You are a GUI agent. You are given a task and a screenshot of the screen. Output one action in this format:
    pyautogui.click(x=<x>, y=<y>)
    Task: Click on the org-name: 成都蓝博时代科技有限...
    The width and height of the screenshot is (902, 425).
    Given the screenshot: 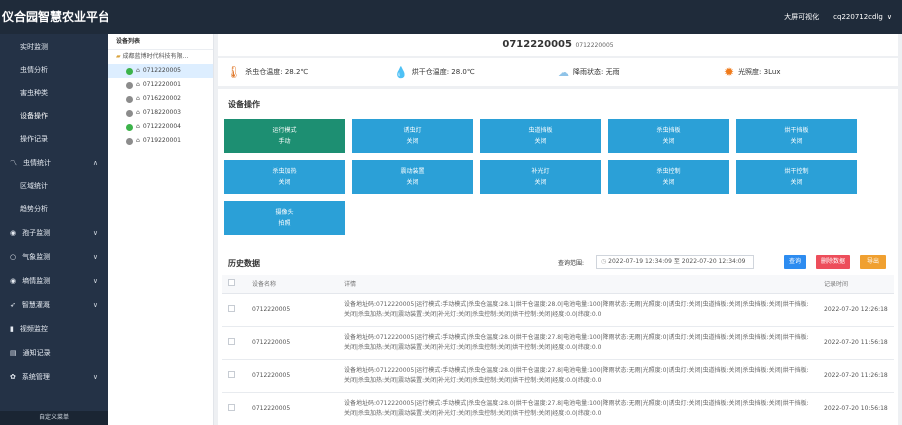 What is the action you would take?
    pyautogui.click(x=155, y=56)
    